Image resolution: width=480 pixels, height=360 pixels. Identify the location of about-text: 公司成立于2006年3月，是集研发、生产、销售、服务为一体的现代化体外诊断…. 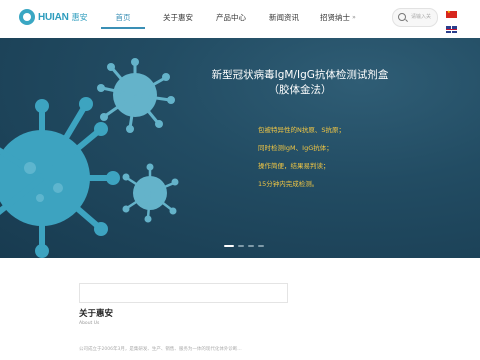
(160, 349).